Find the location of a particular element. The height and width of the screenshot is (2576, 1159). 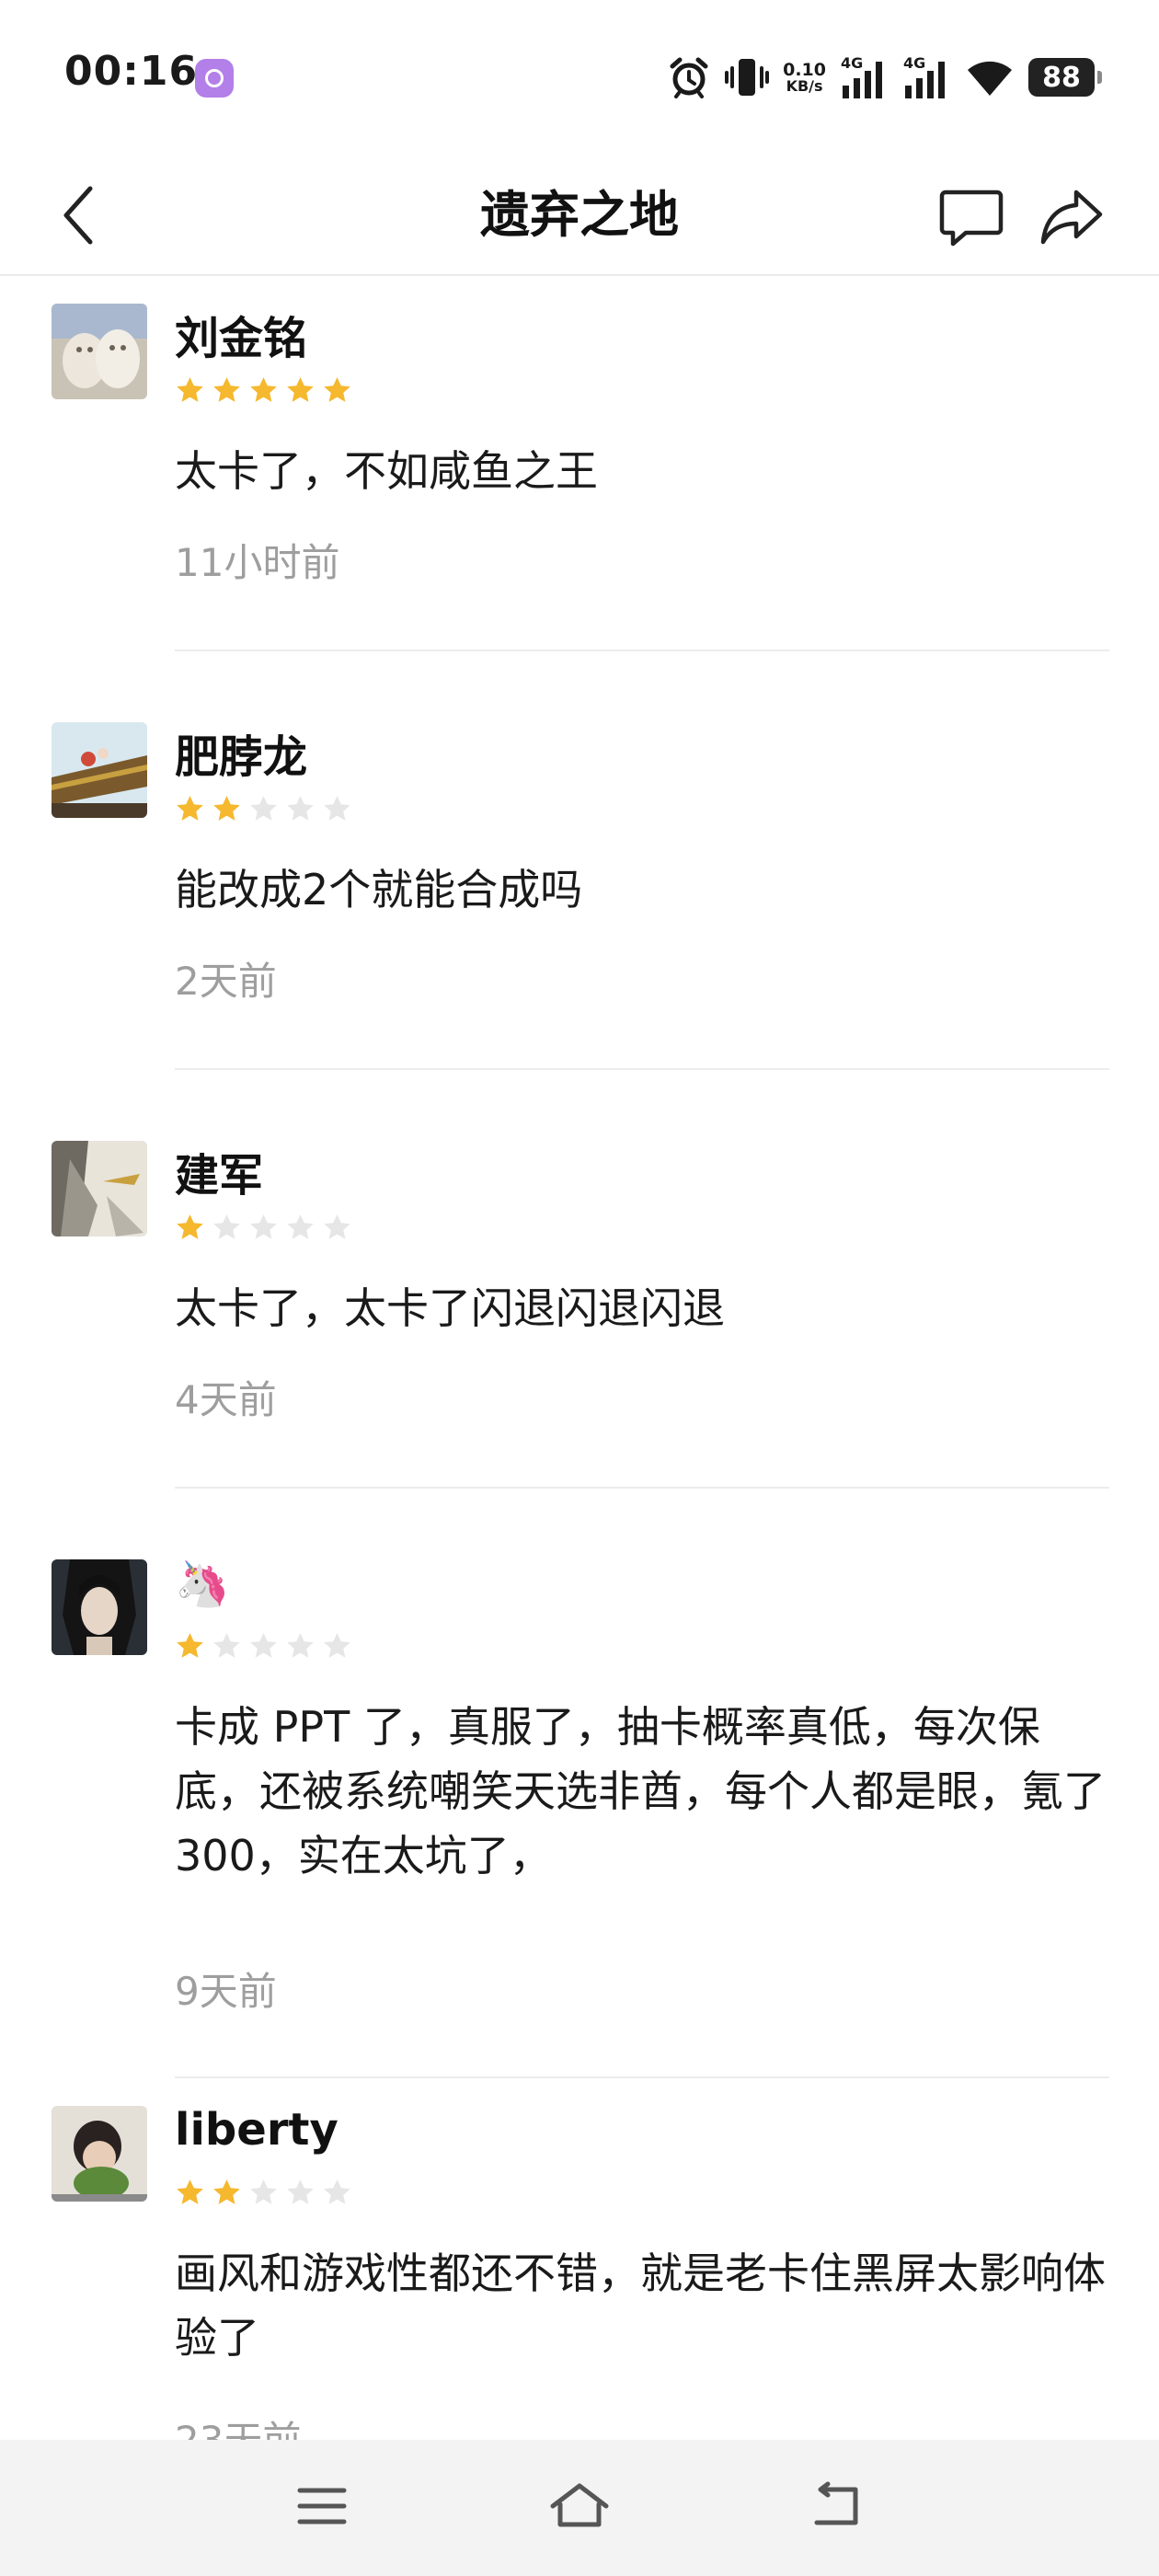

menu-icon is located at coordinates (322, 2506).